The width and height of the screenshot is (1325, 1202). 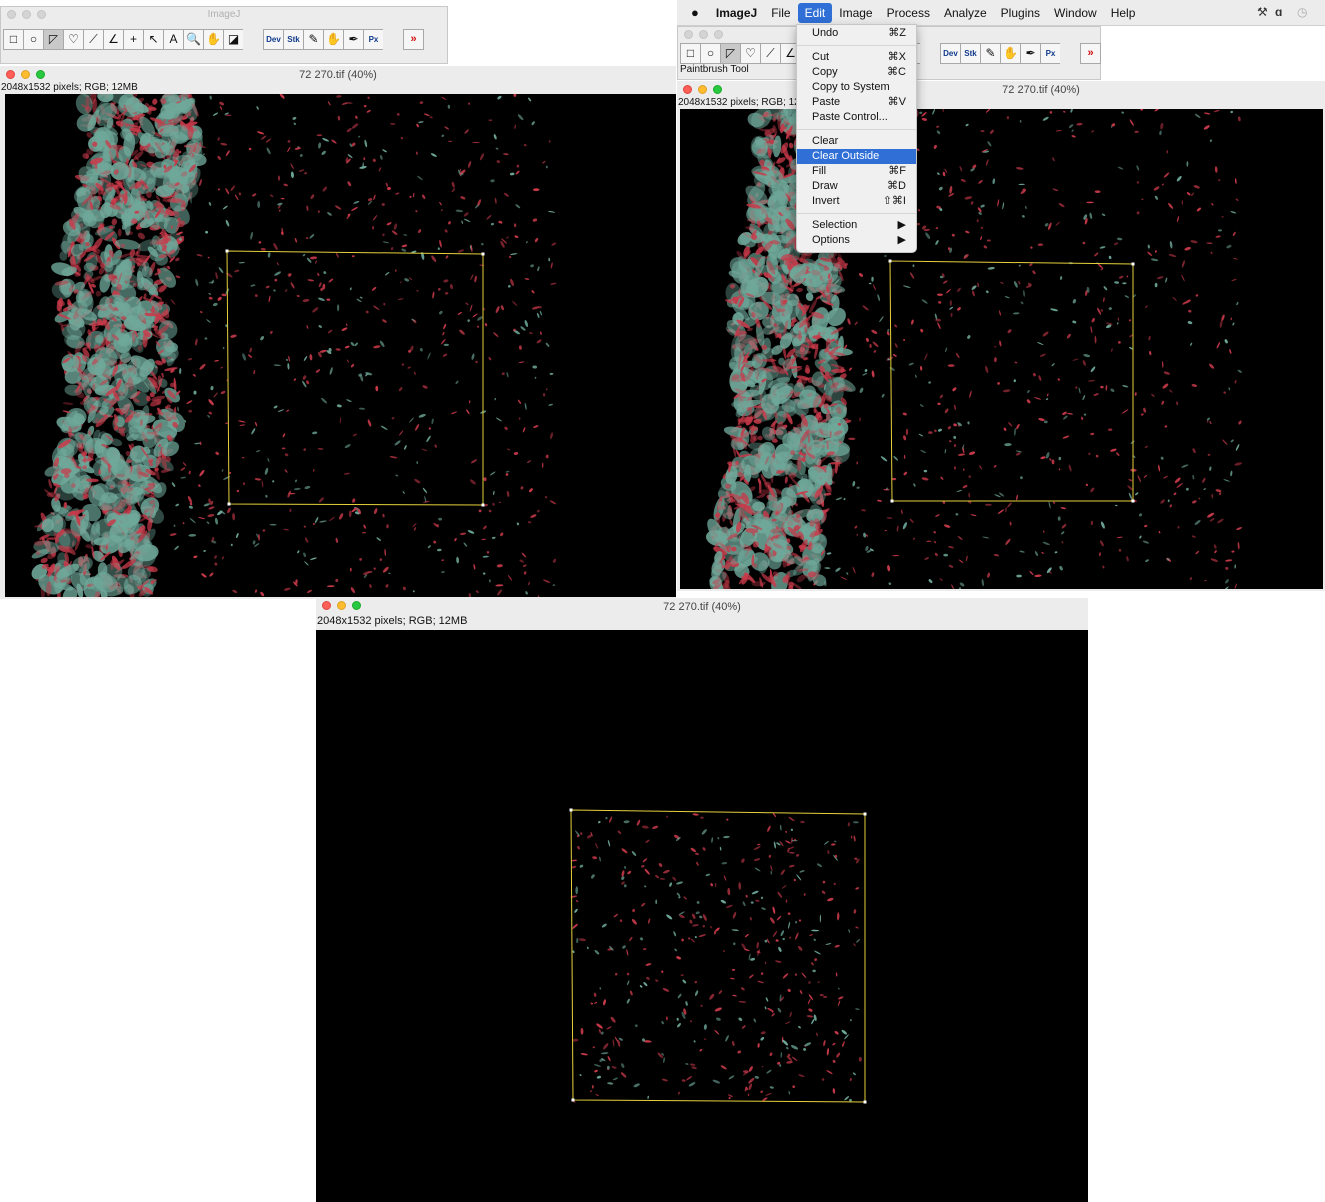 What do you see at coordinates (856, 141) in the screenshot?
I see `menu-item-clear: Clear` at bounding box center [856, 141].